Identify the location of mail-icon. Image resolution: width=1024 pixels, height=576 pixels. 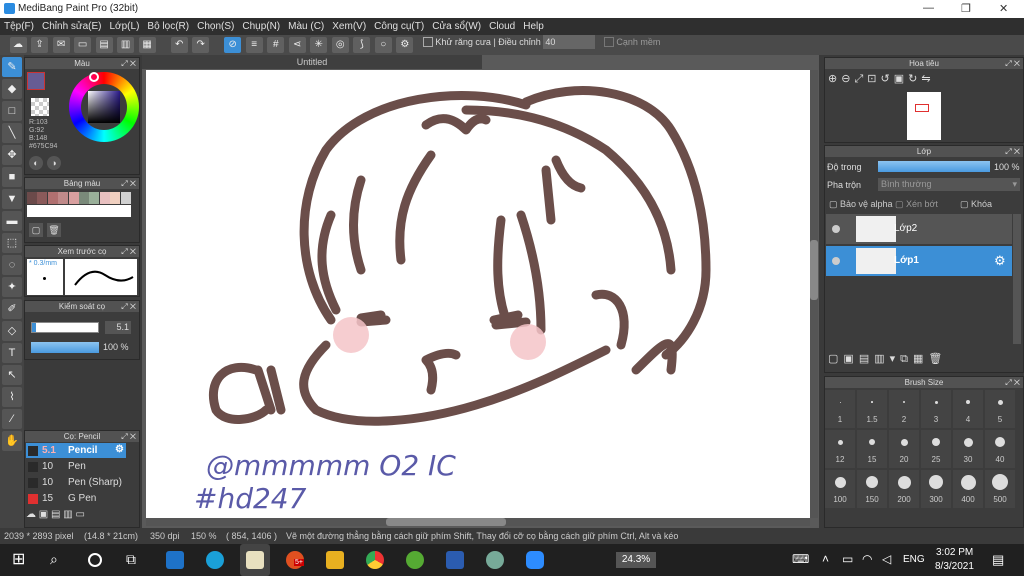
(175, 560).